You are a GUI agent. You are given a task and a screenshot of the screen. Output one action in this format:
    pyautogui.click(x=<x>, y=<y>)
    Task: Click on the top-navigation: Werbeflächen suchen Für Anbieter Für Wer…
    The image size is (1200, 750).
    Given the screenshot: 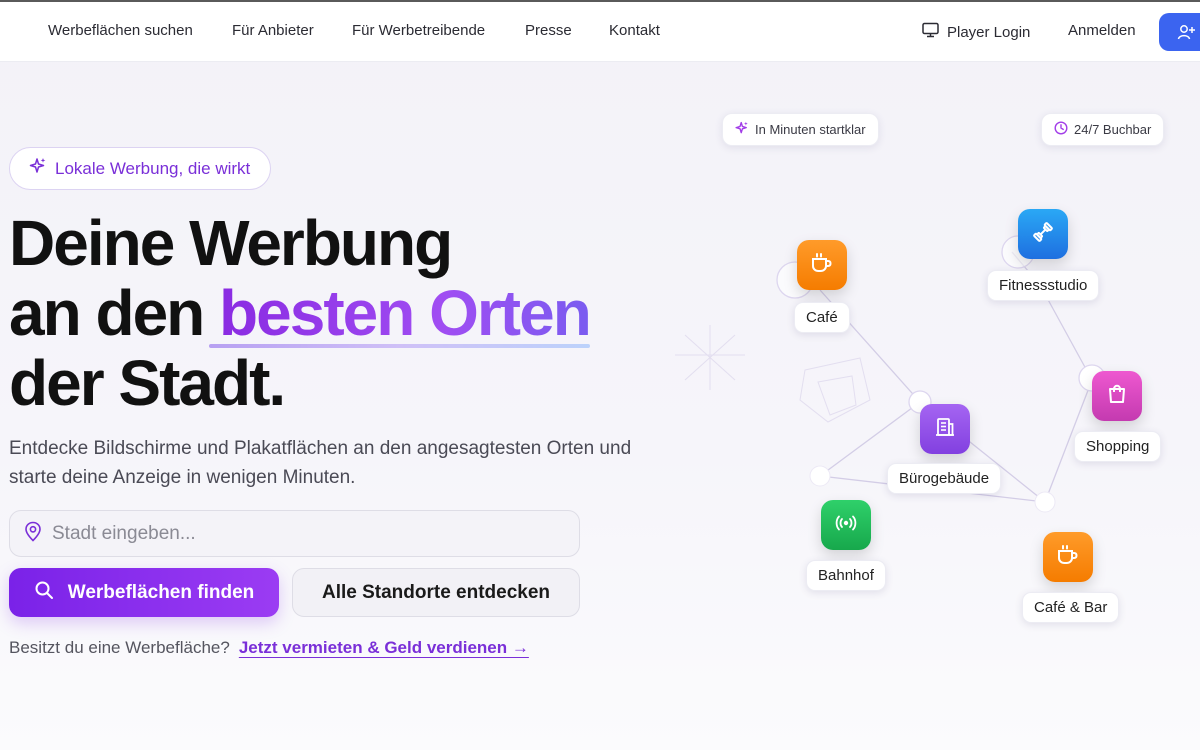 What is the action you would take?
    pyautogui.click(x=600, y=32)
    